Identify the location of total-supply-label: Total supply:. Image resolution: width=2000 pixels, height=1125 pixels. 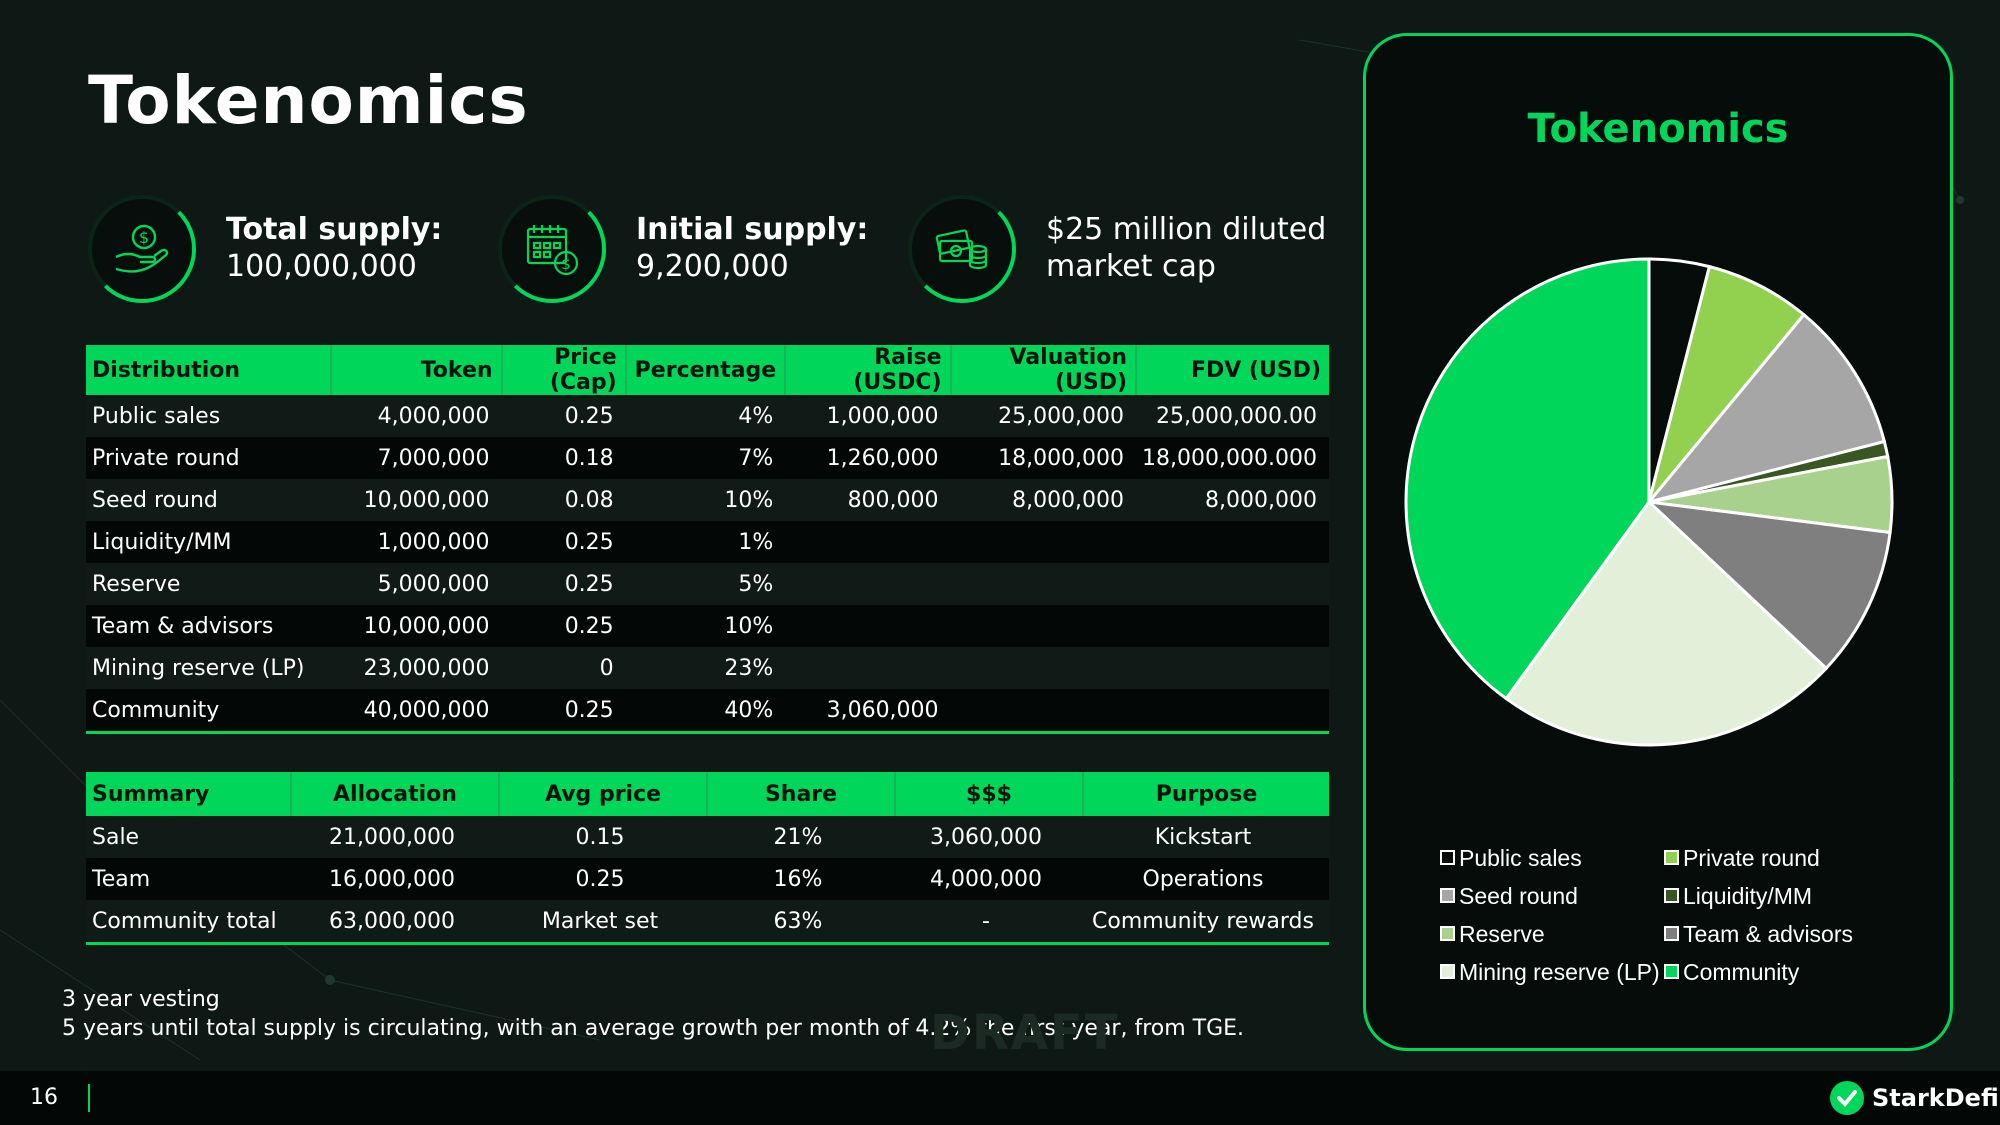
(334, 229).